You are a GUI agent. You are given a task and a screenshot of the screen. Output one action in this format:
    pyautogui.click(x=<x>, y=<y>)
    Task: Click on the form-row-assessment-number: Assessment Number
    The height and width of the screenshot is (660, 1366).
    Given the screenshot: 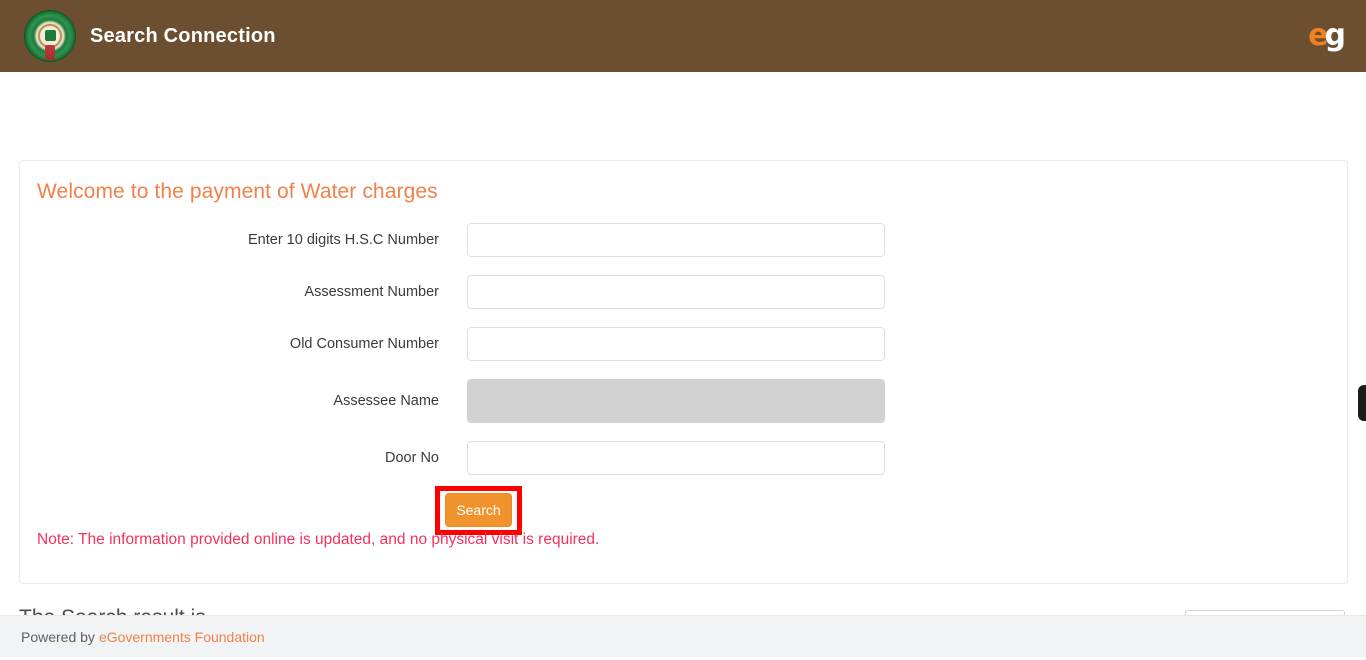 What is the action you would take?
    pyautogui.click(x=683, y=292)
    